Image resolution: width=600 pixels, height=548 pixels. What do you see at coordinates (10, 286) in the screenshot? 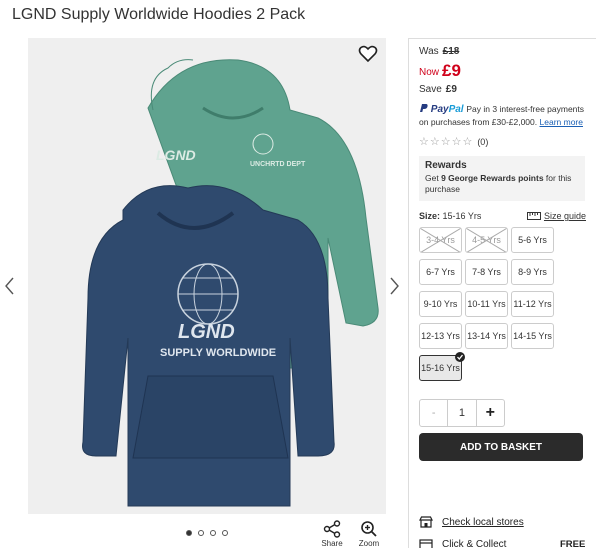
I see `chevron-left-icon` at bounding box center [10, 286].